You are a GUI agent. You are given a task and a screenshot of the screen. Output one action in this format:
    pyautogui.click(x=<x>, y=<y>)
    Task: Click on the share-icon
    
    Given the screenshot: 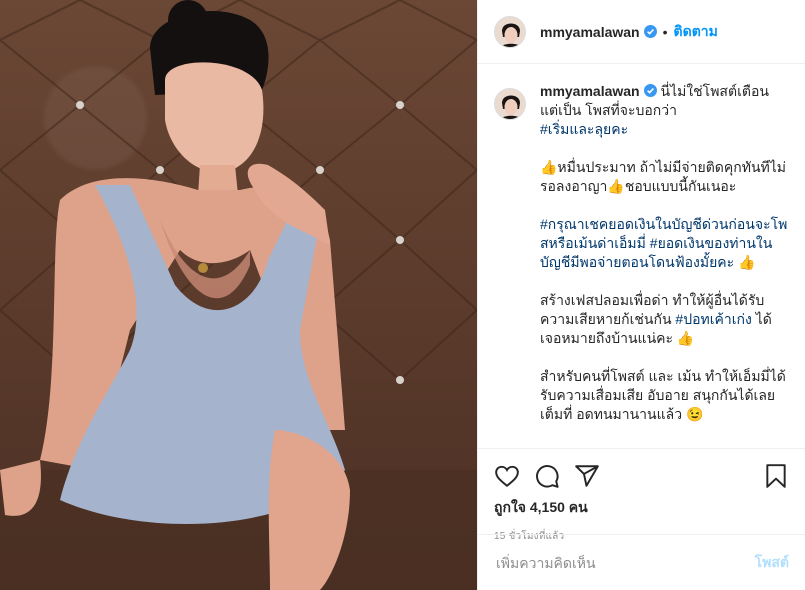 What is the action you would take?
    pyautogui.click(x=587, y=476)
    